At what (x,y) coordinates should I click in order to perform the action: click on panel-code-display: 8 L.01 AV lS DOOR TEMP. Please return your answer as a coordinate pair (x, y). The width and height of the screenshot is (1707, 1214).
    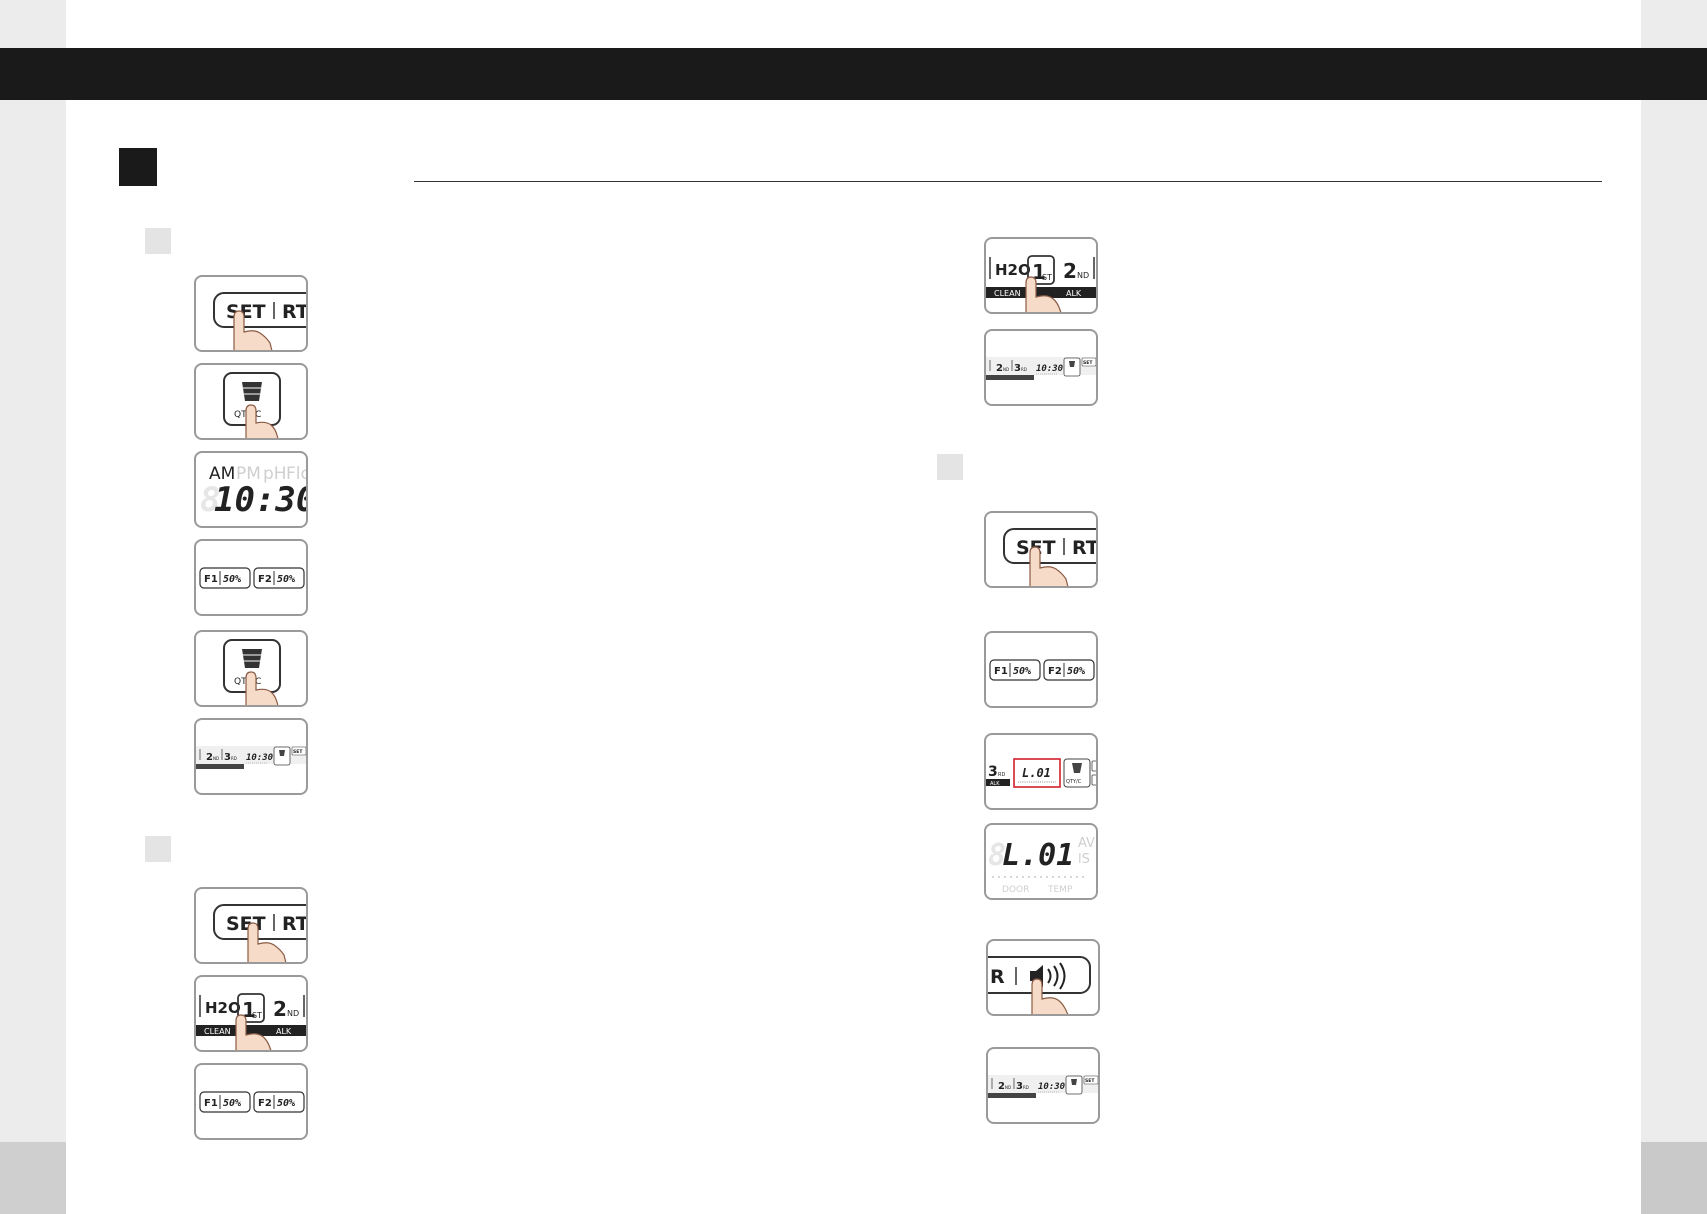
    Looking at the image, I should click on (1041, 861).